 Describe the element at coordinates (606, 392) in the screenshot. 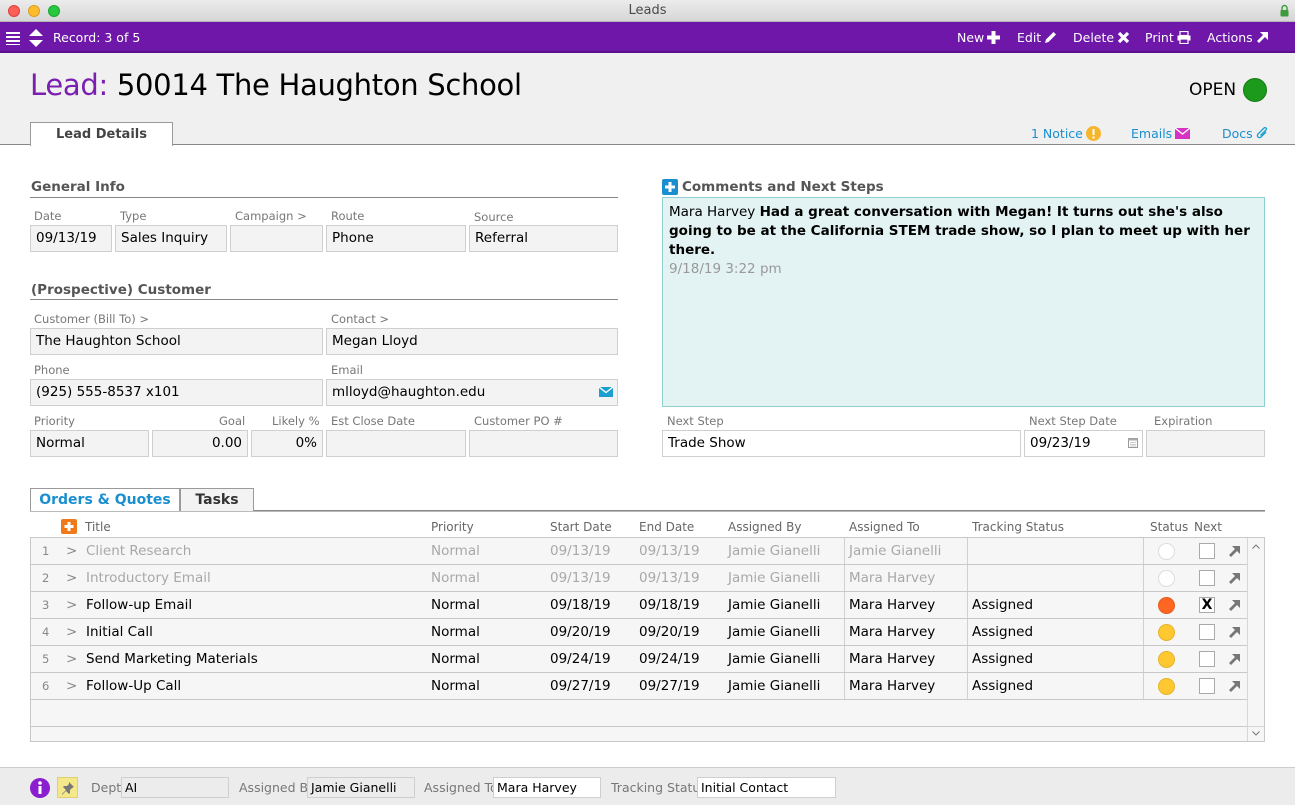

I see `send-email-icon` at that location.